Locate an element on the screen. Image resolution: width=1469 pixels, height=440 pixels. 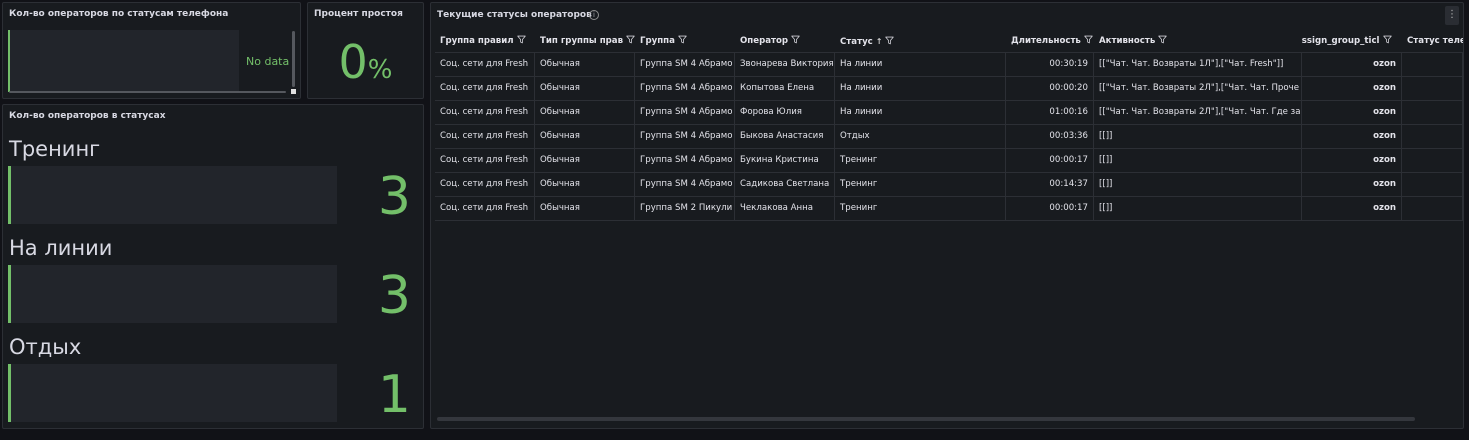
panel-menu-icon: ⋮ is located at coordinates (1452, 15).